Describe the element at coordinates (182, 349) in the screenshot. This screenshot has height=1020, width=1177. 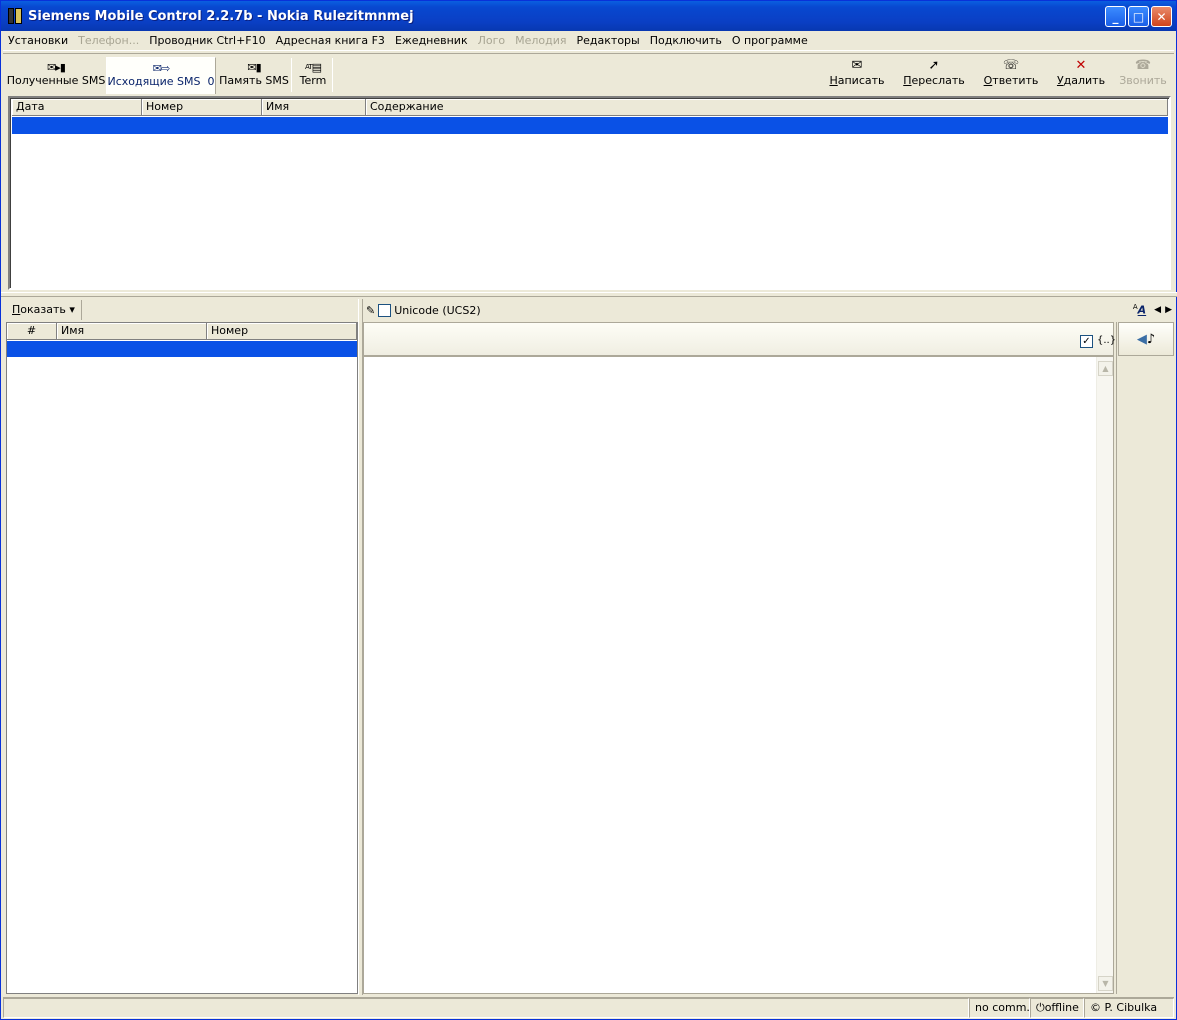
I see `list-item` at that location.